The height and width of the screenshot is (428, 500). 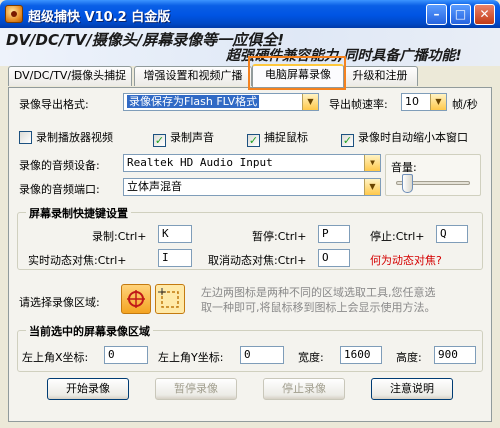 I want to click on export-format-select: 录像保存为Flash FLV格式 ▼, so click(x=221, y=102).